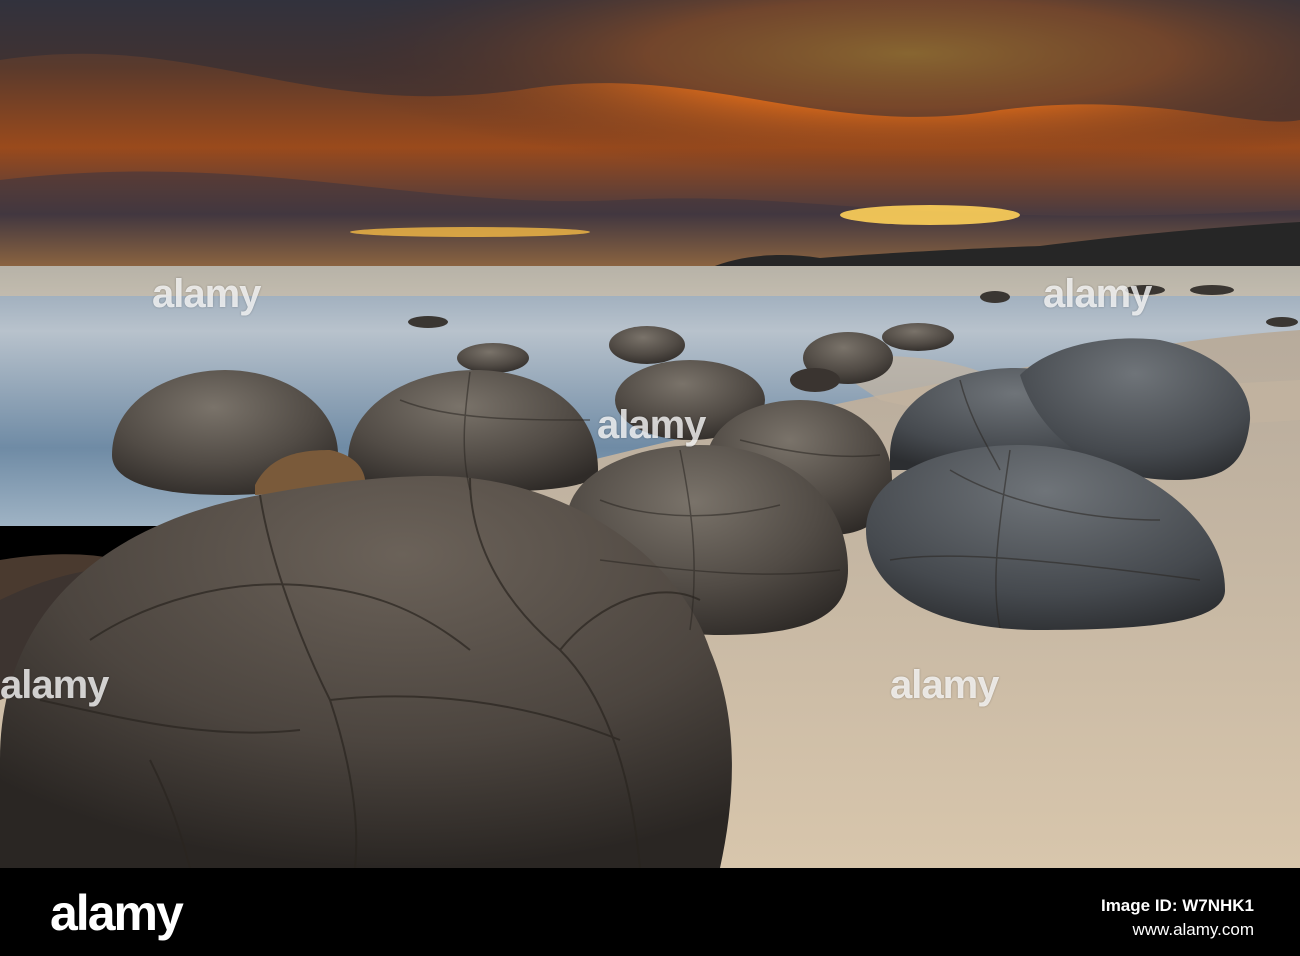  Describe the element at coordinates (1177, 905) in the screenshot. I see `image-id: Image ID: W7NHK1` at that location.